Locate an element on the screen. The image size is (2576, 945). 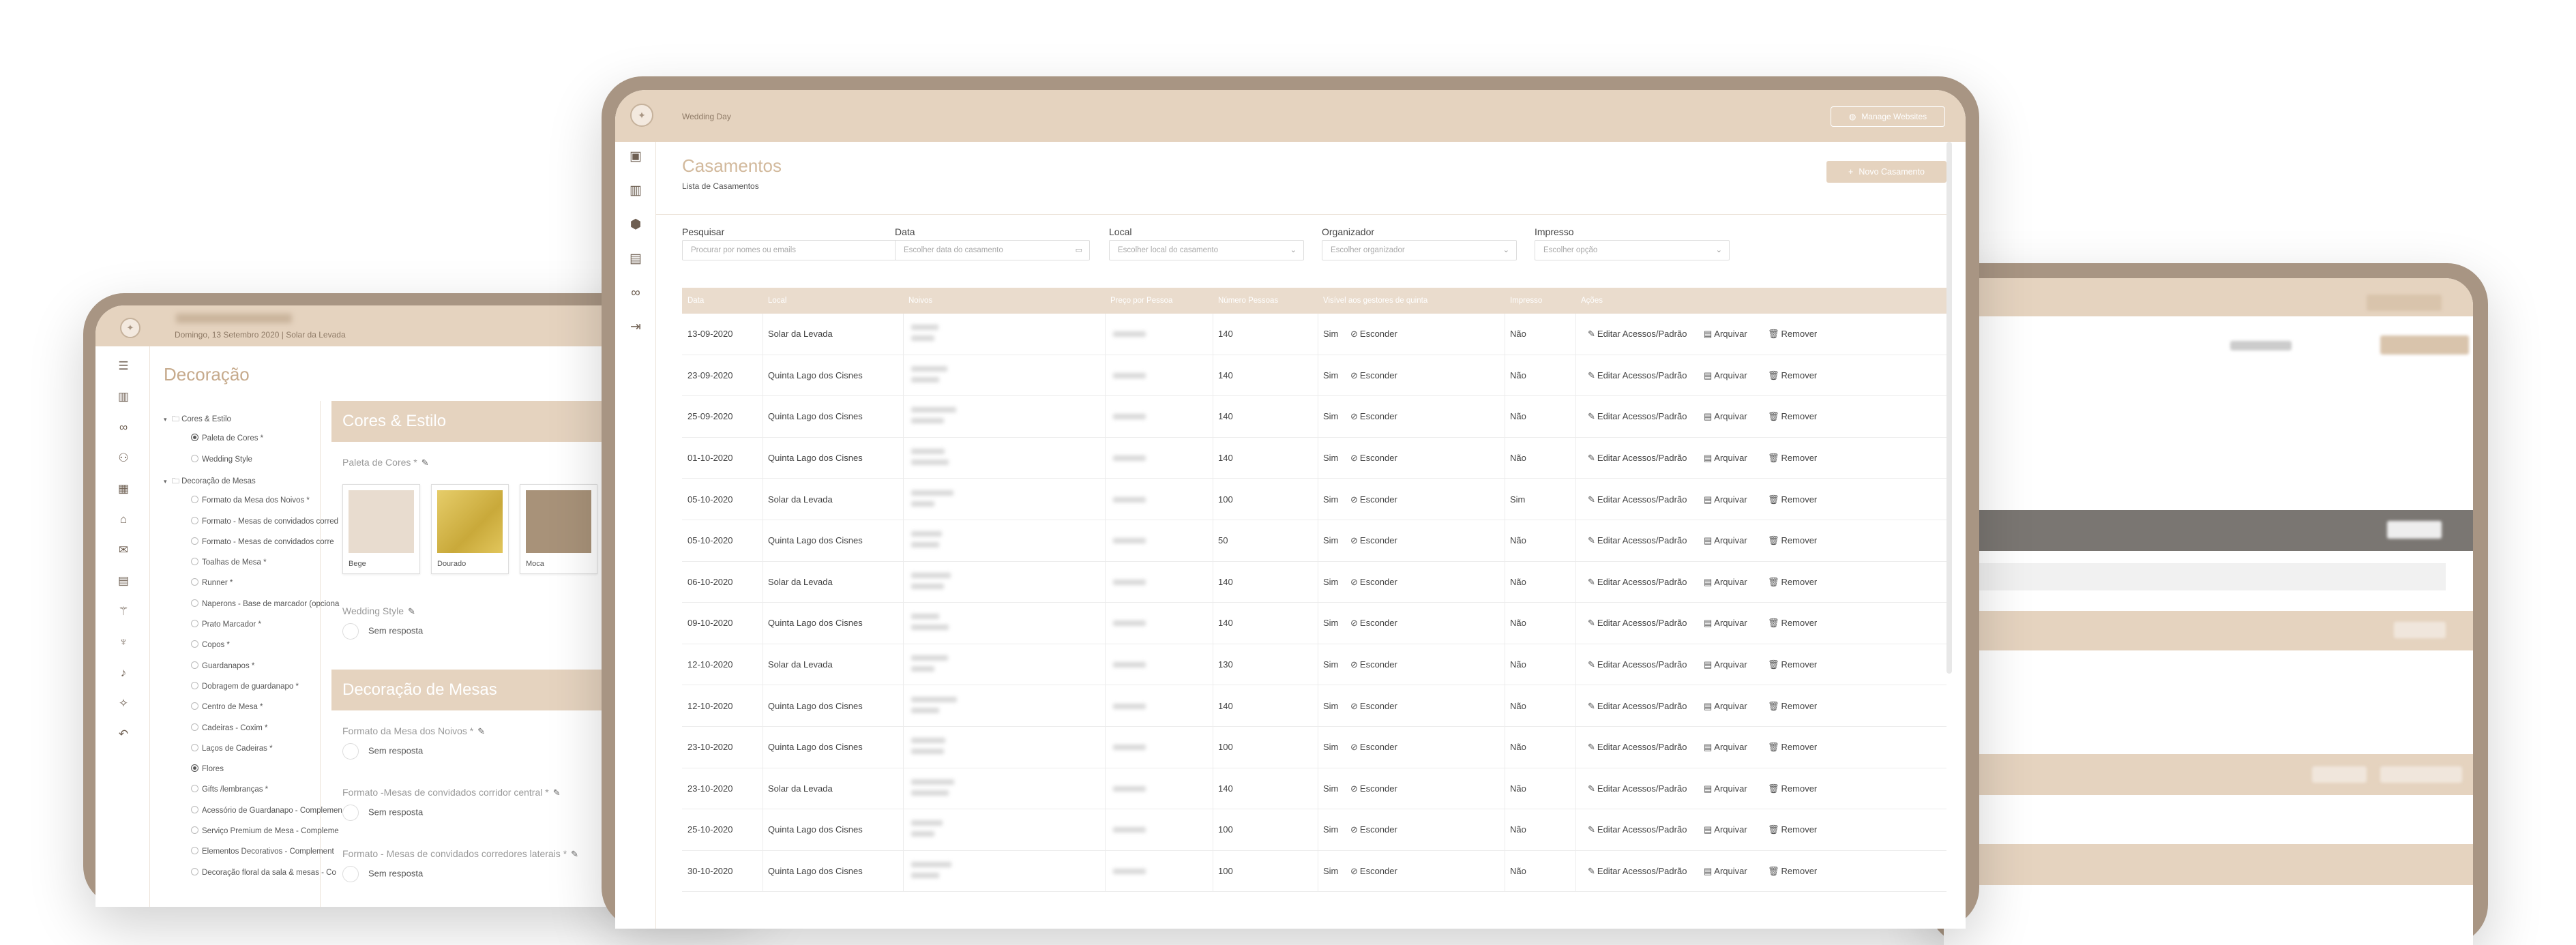
cutlery-icon: ⚚ is located at coordinates (123, 611).